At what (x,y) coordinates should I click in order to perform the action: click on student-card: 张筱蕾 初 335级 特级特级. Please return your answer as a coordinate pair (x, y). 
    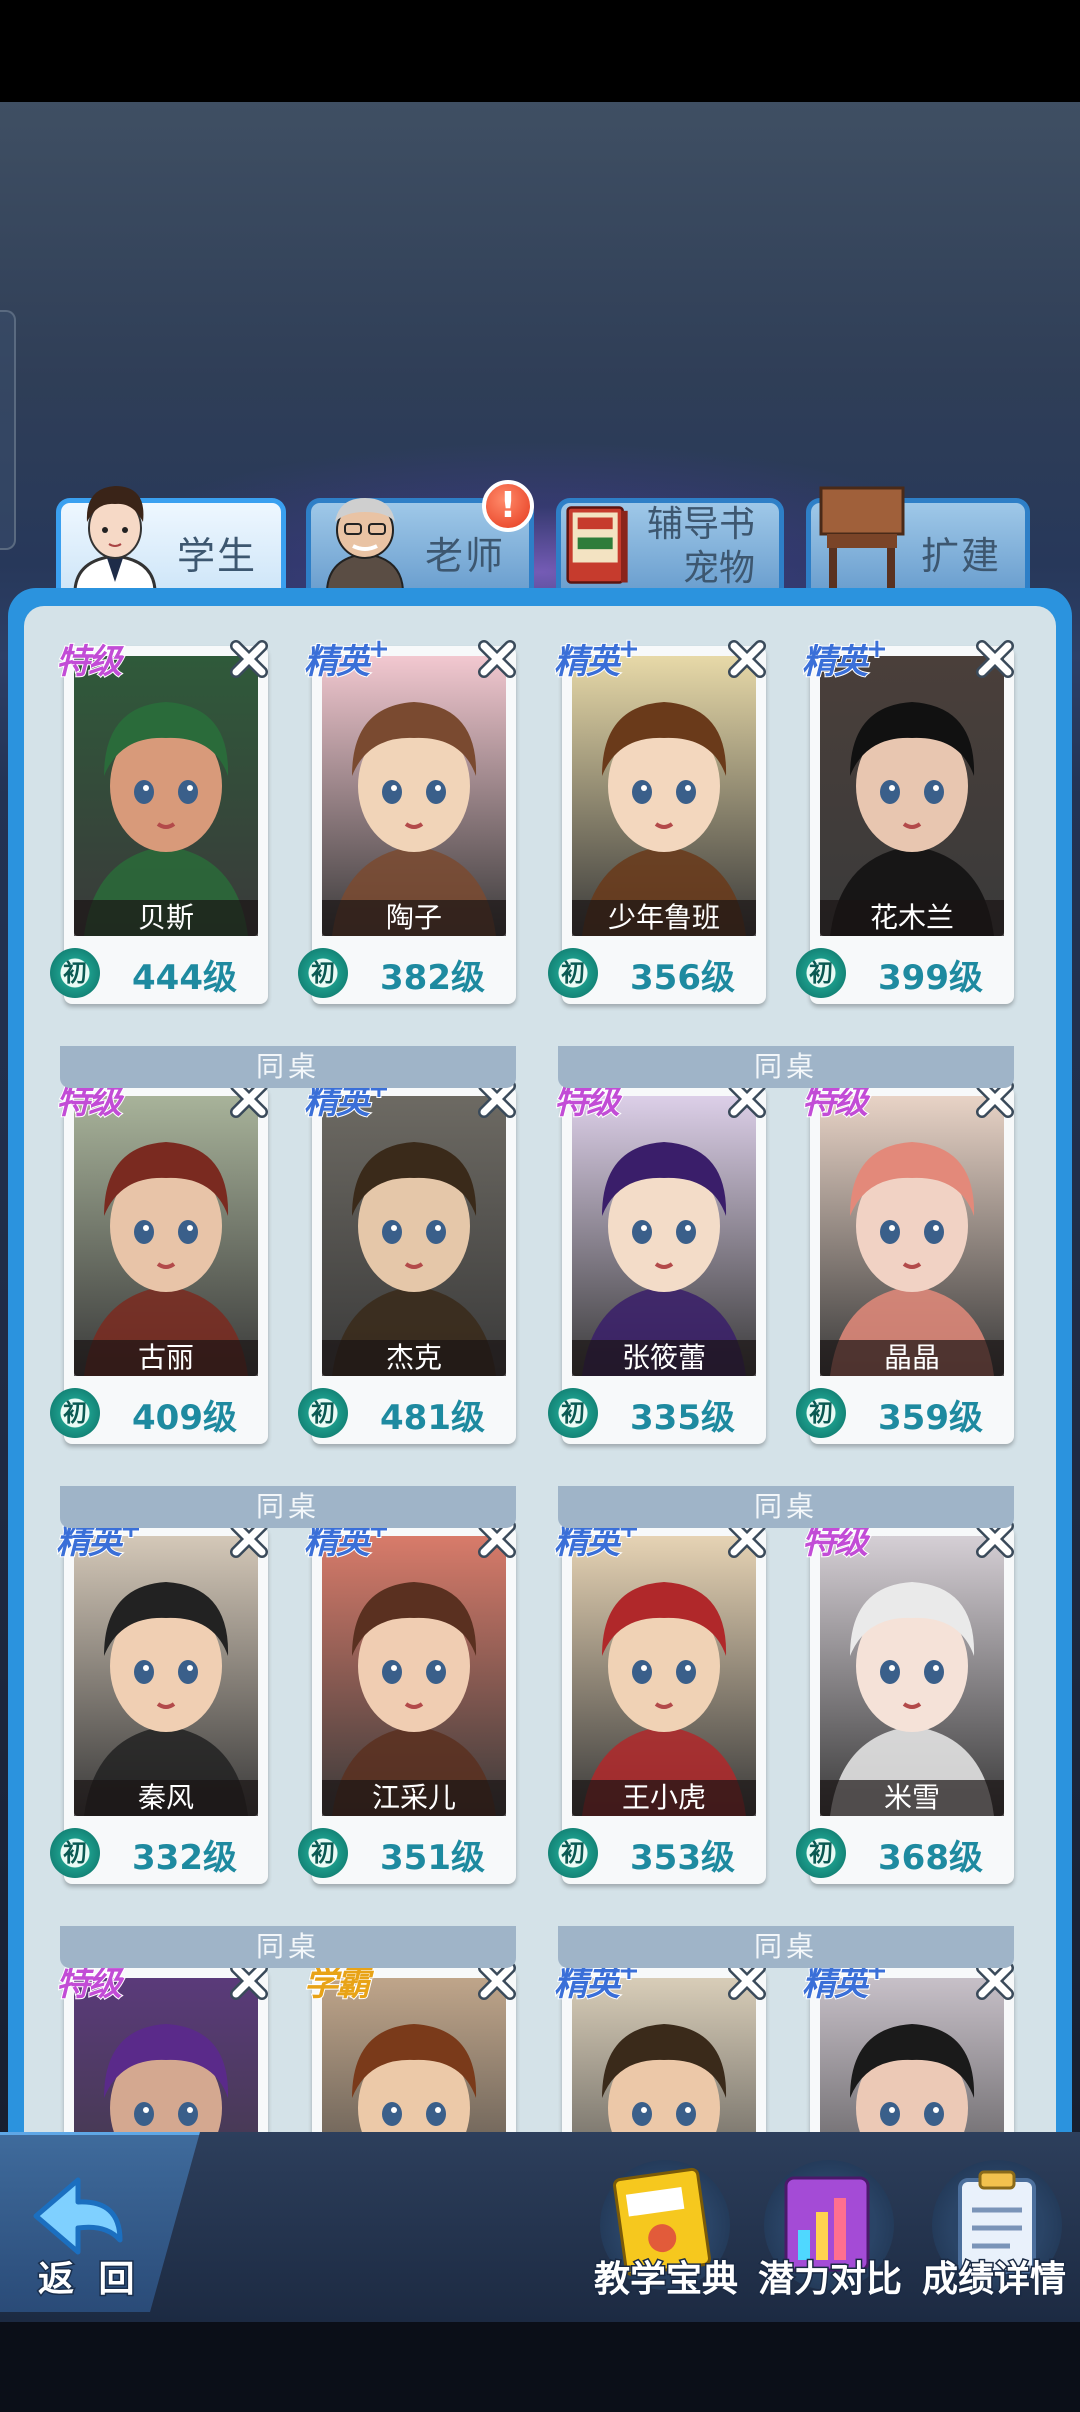
    Looking at the image, I should click on (657, 1262).